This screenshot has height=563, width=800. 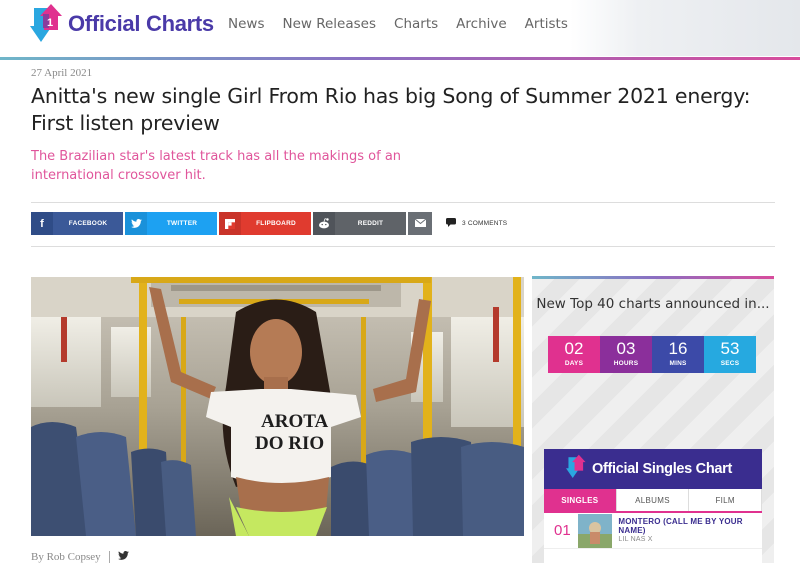 What do you see at coordinates (88, 223) in the screenshot?
I see `share-facebook-label: FACEBOOK` at bounding box center [88, 223].